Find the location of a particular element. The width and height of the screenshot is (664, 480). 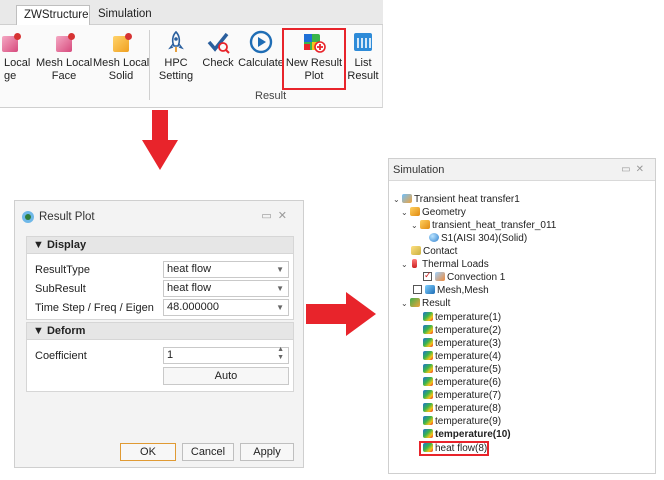

arrow-right-icon is located at coordinates (341, 314).